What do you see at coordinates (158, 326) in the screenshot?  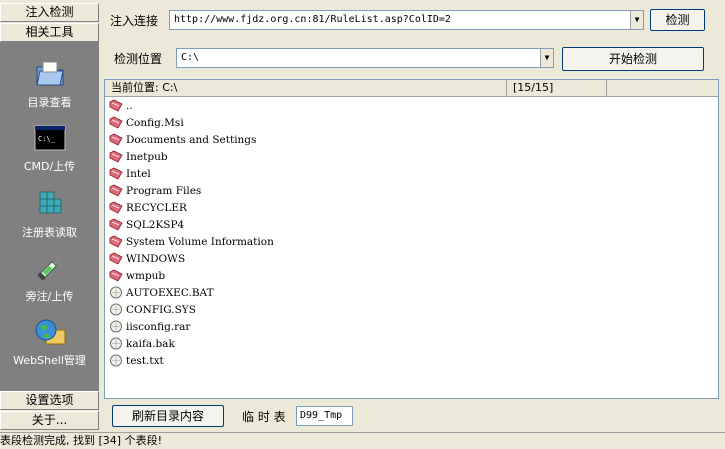 I see `list-item-name: iisconfig.rar` at bounding box center [158, 326].